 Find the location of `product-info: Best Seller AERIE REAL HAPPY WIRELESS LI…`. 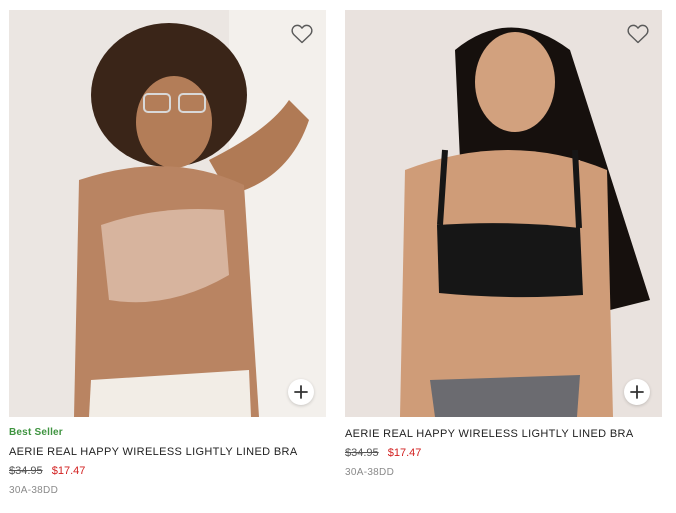

product-info: Best Seller AERIE REAL HAPPY WIRELESS LI… is located at coordinates (167, 457).